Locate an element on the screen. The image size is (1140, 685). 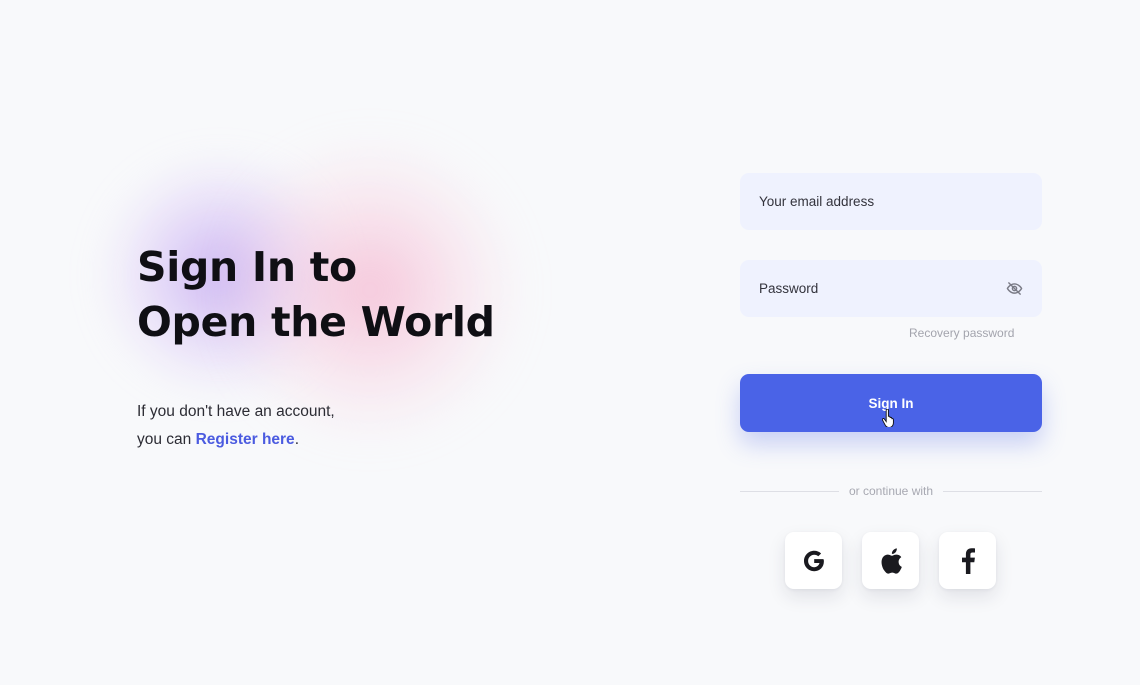
password-field is located at coordinates (891, 288).